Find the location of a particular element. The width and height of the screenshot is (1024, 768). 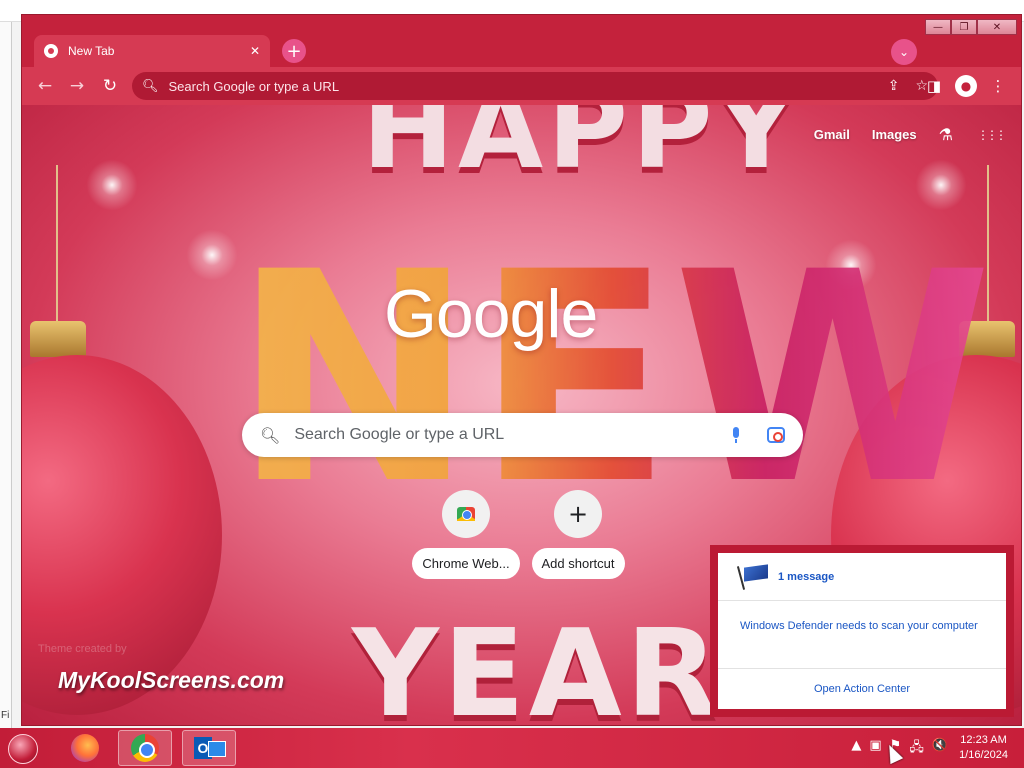

shortcut-icon-circle is located at coordinates (466, 514).